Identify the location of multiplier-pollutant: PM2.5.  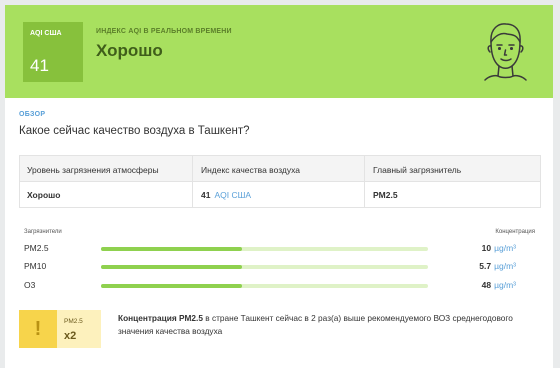
(73, 321).